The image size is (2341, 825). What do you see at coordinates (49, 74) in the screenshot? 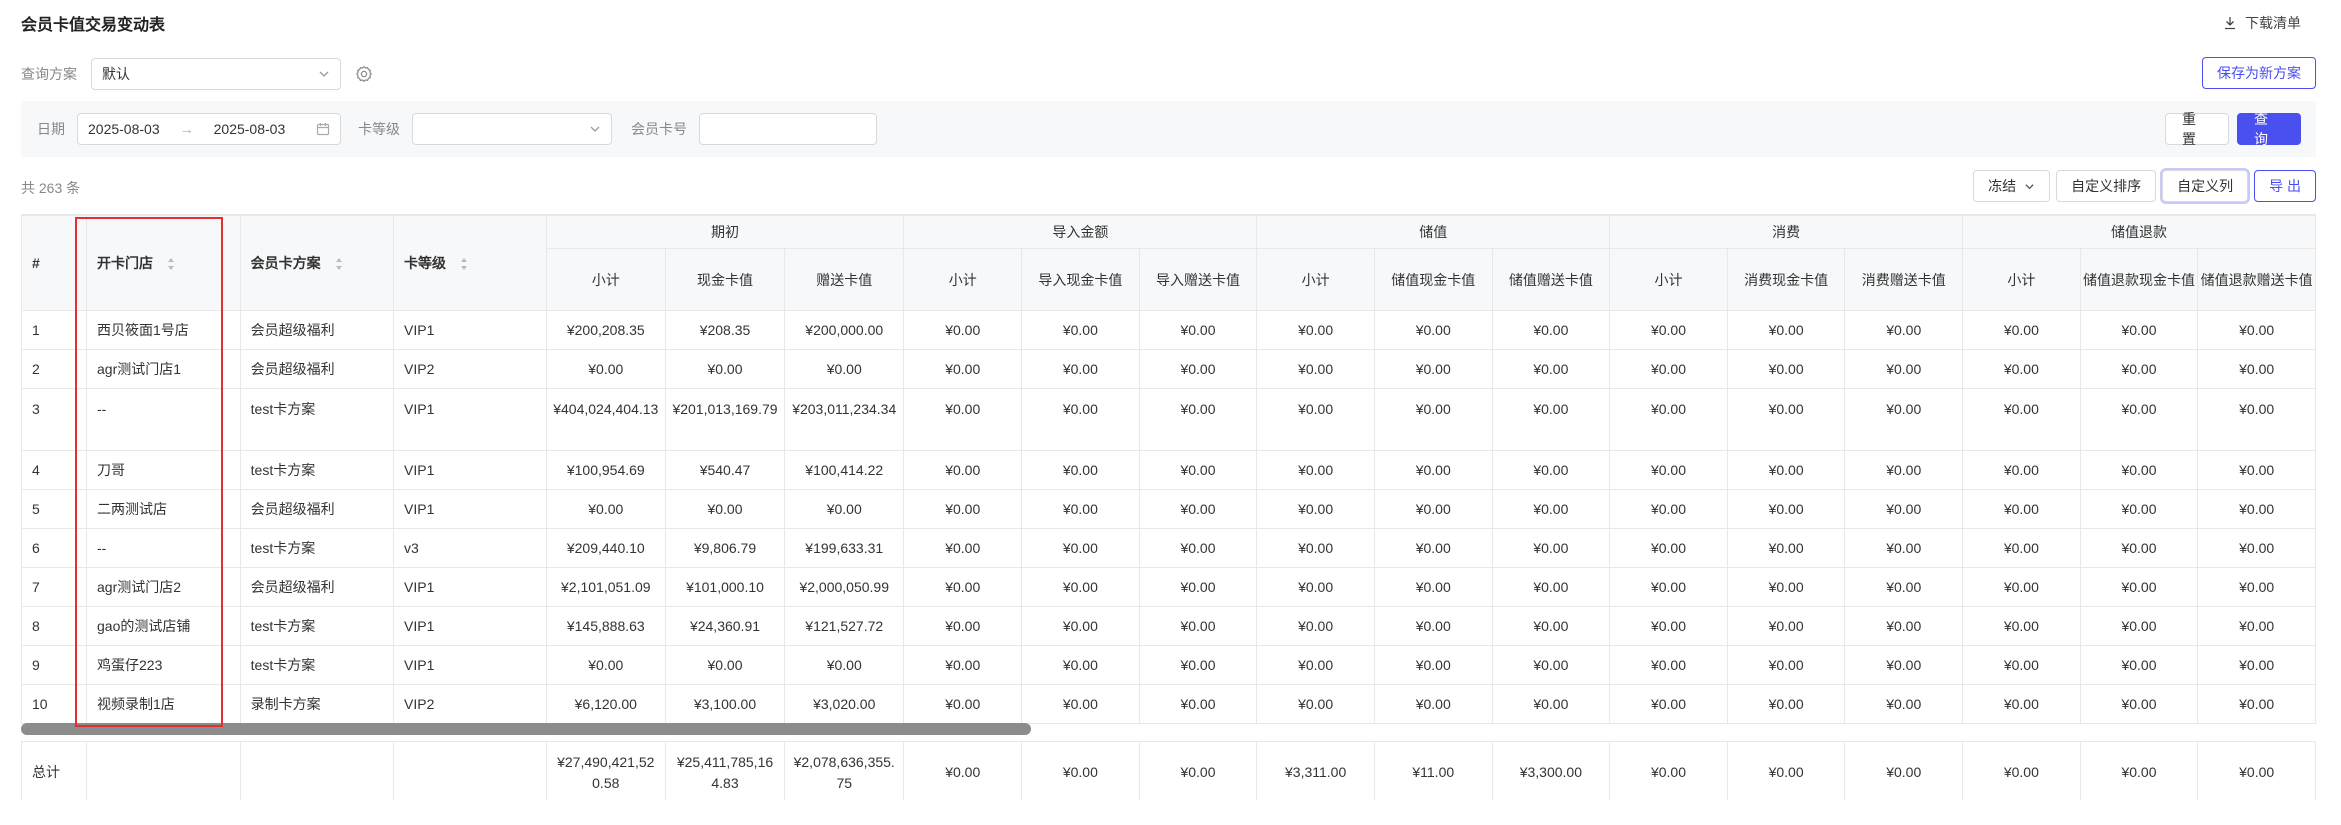
I see `scheme-label: 查询方案` at bounding box center [49, 74].